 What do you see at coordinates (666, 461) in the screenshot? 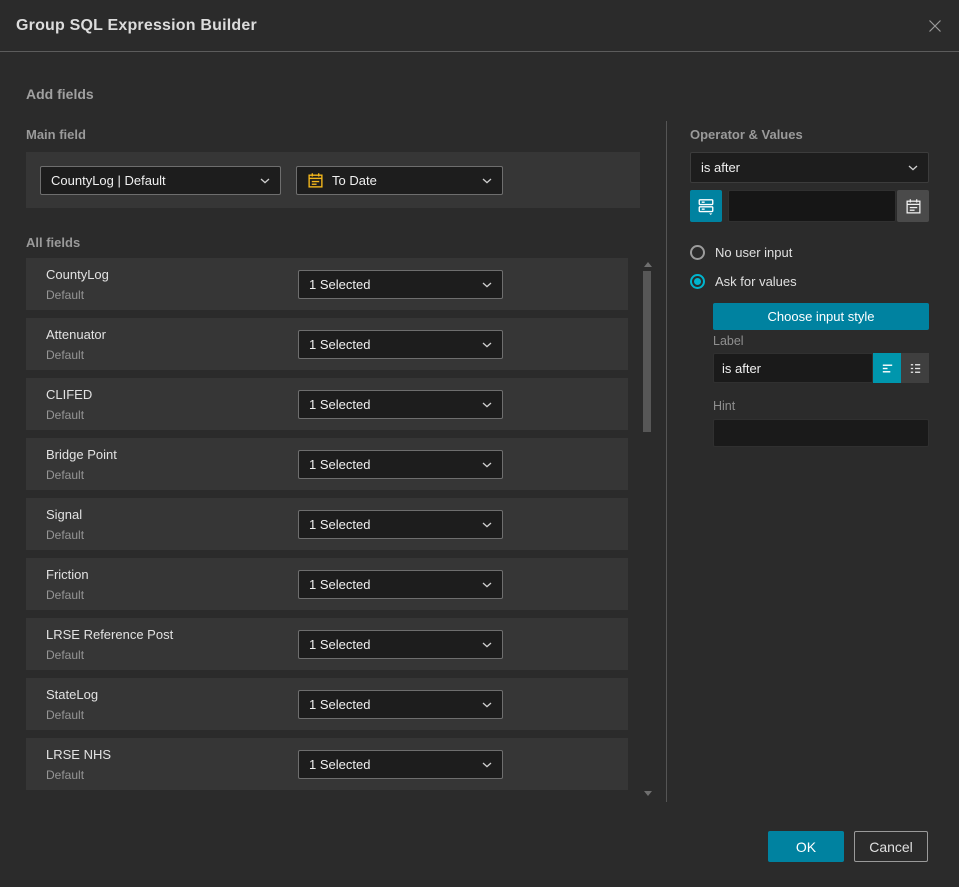
I see `section-divider` at bounding box center [666, 461].